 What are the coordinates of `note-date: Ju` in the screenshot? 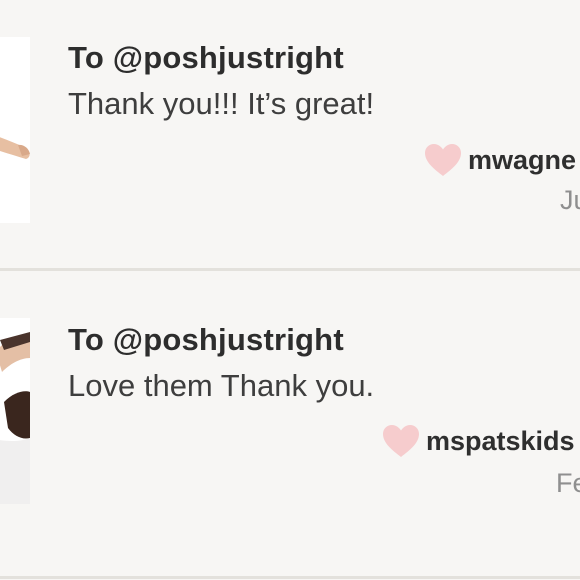 It's located at (570, 200).